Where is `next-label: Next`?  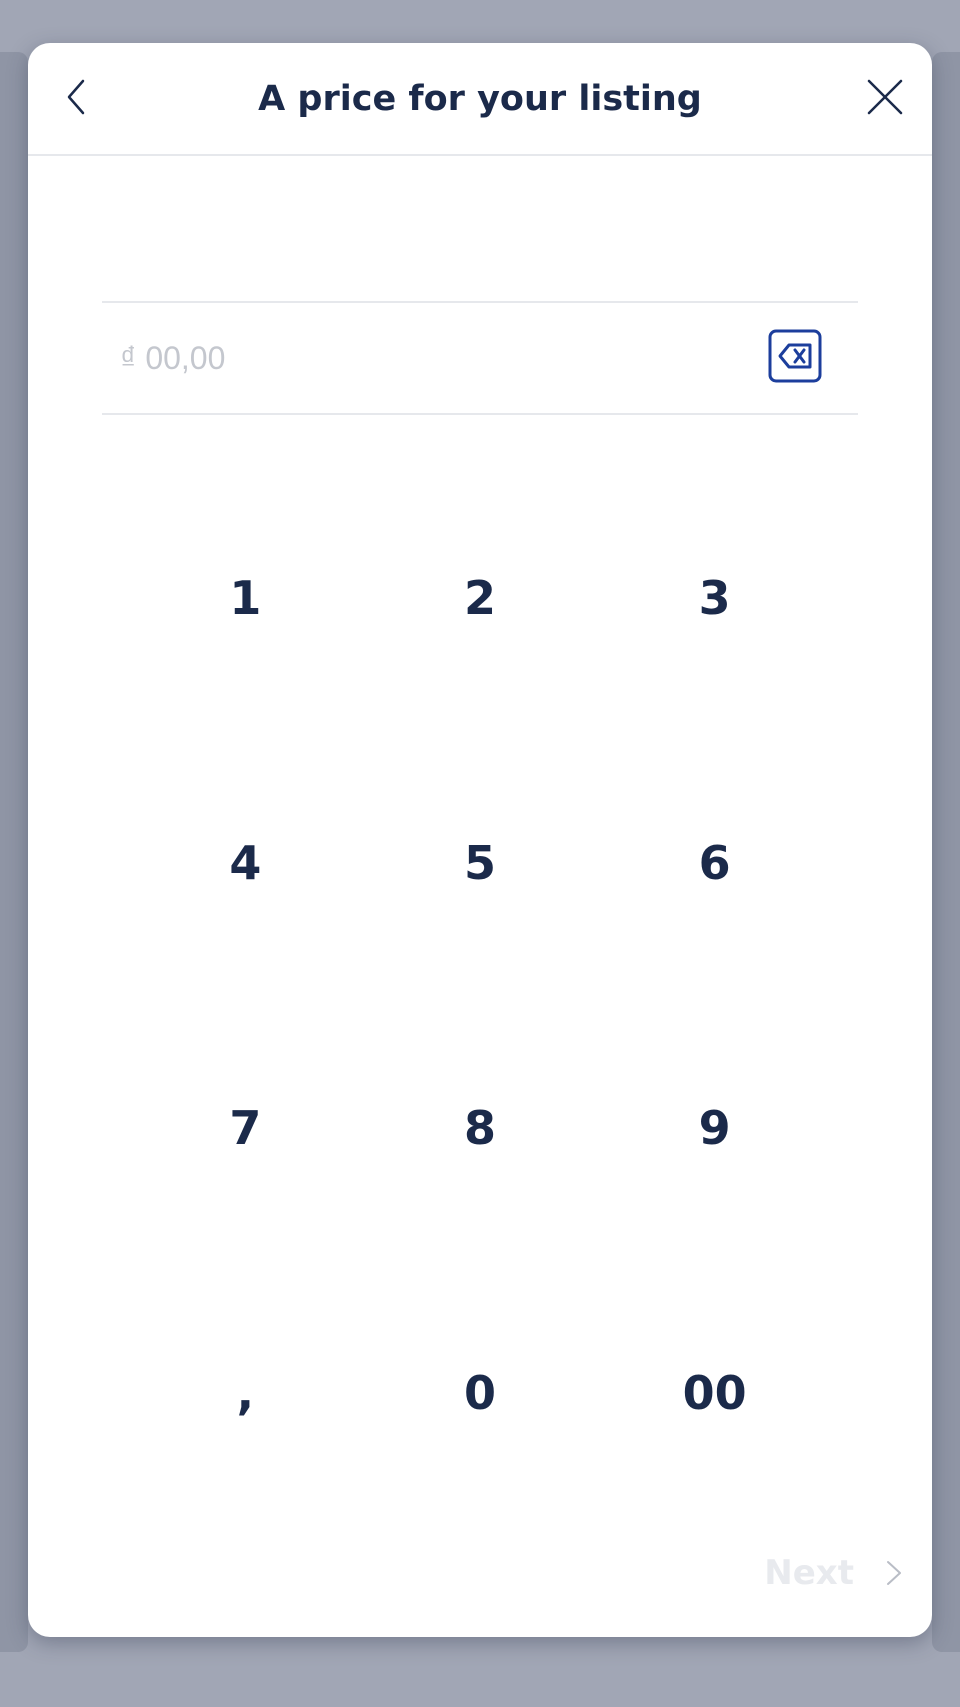
next-label: Next is located at coordinates (809, 1573).